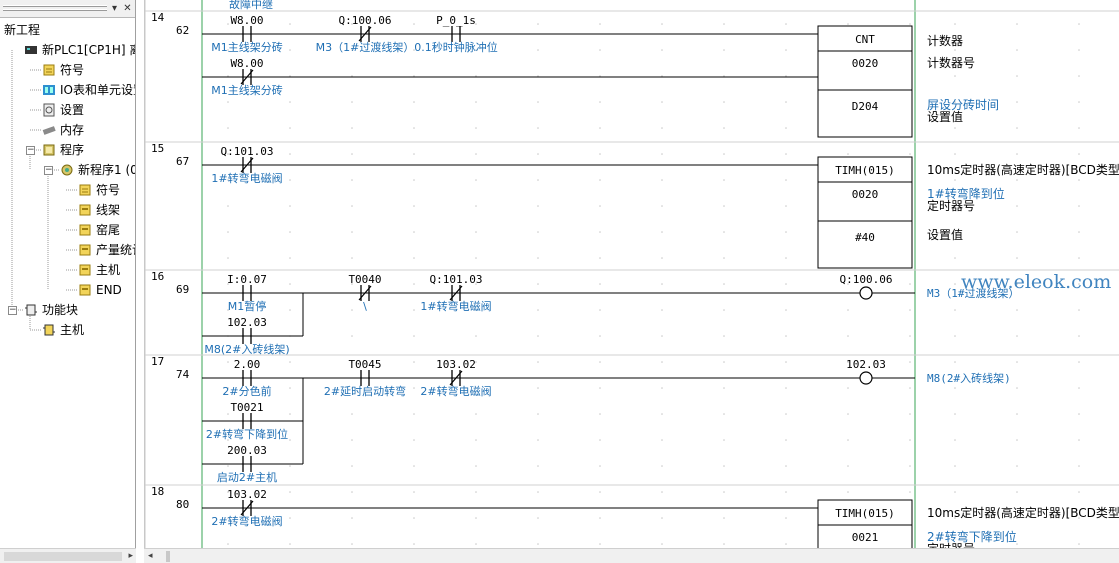 This screenshot has height=563, width=1119. Describe the element at coordinates (99, 230) in the screenshot. I see `tree-item: 窑尾` at that location.